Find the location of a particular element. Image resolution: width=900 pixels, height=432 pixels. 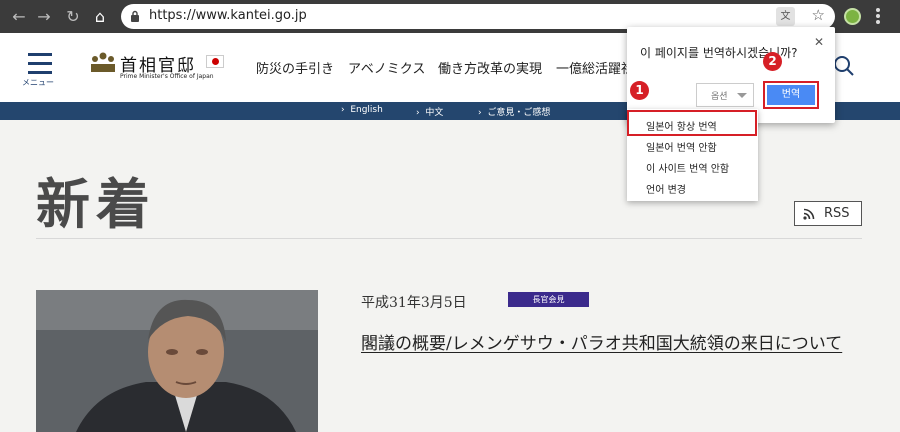

rss-button: RSS is located at coordinates (828, 213).